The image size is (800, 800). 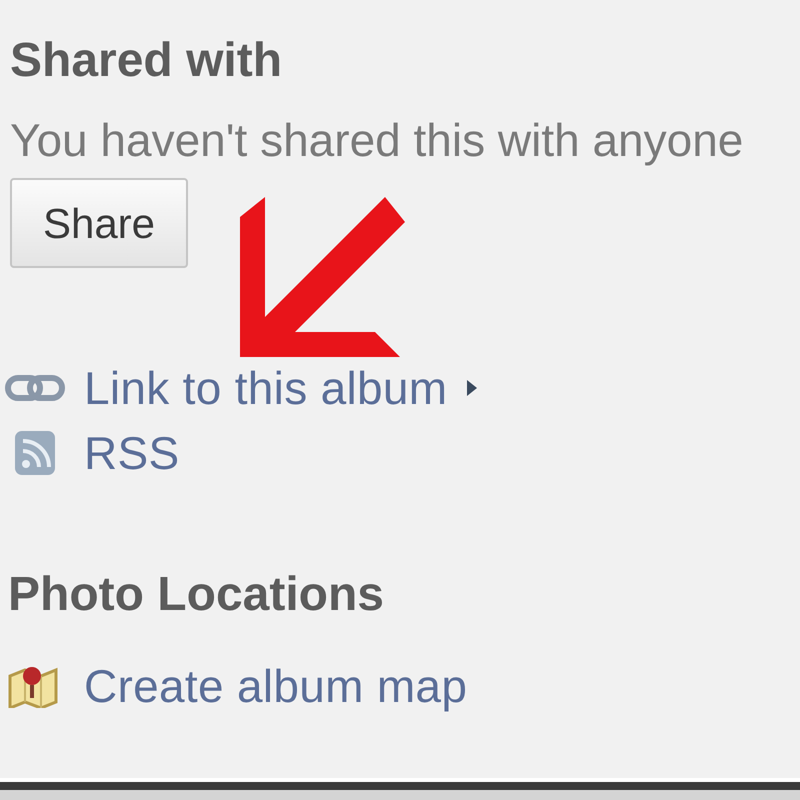 I want to click on share-button: Share, so click(x=99, y=223).